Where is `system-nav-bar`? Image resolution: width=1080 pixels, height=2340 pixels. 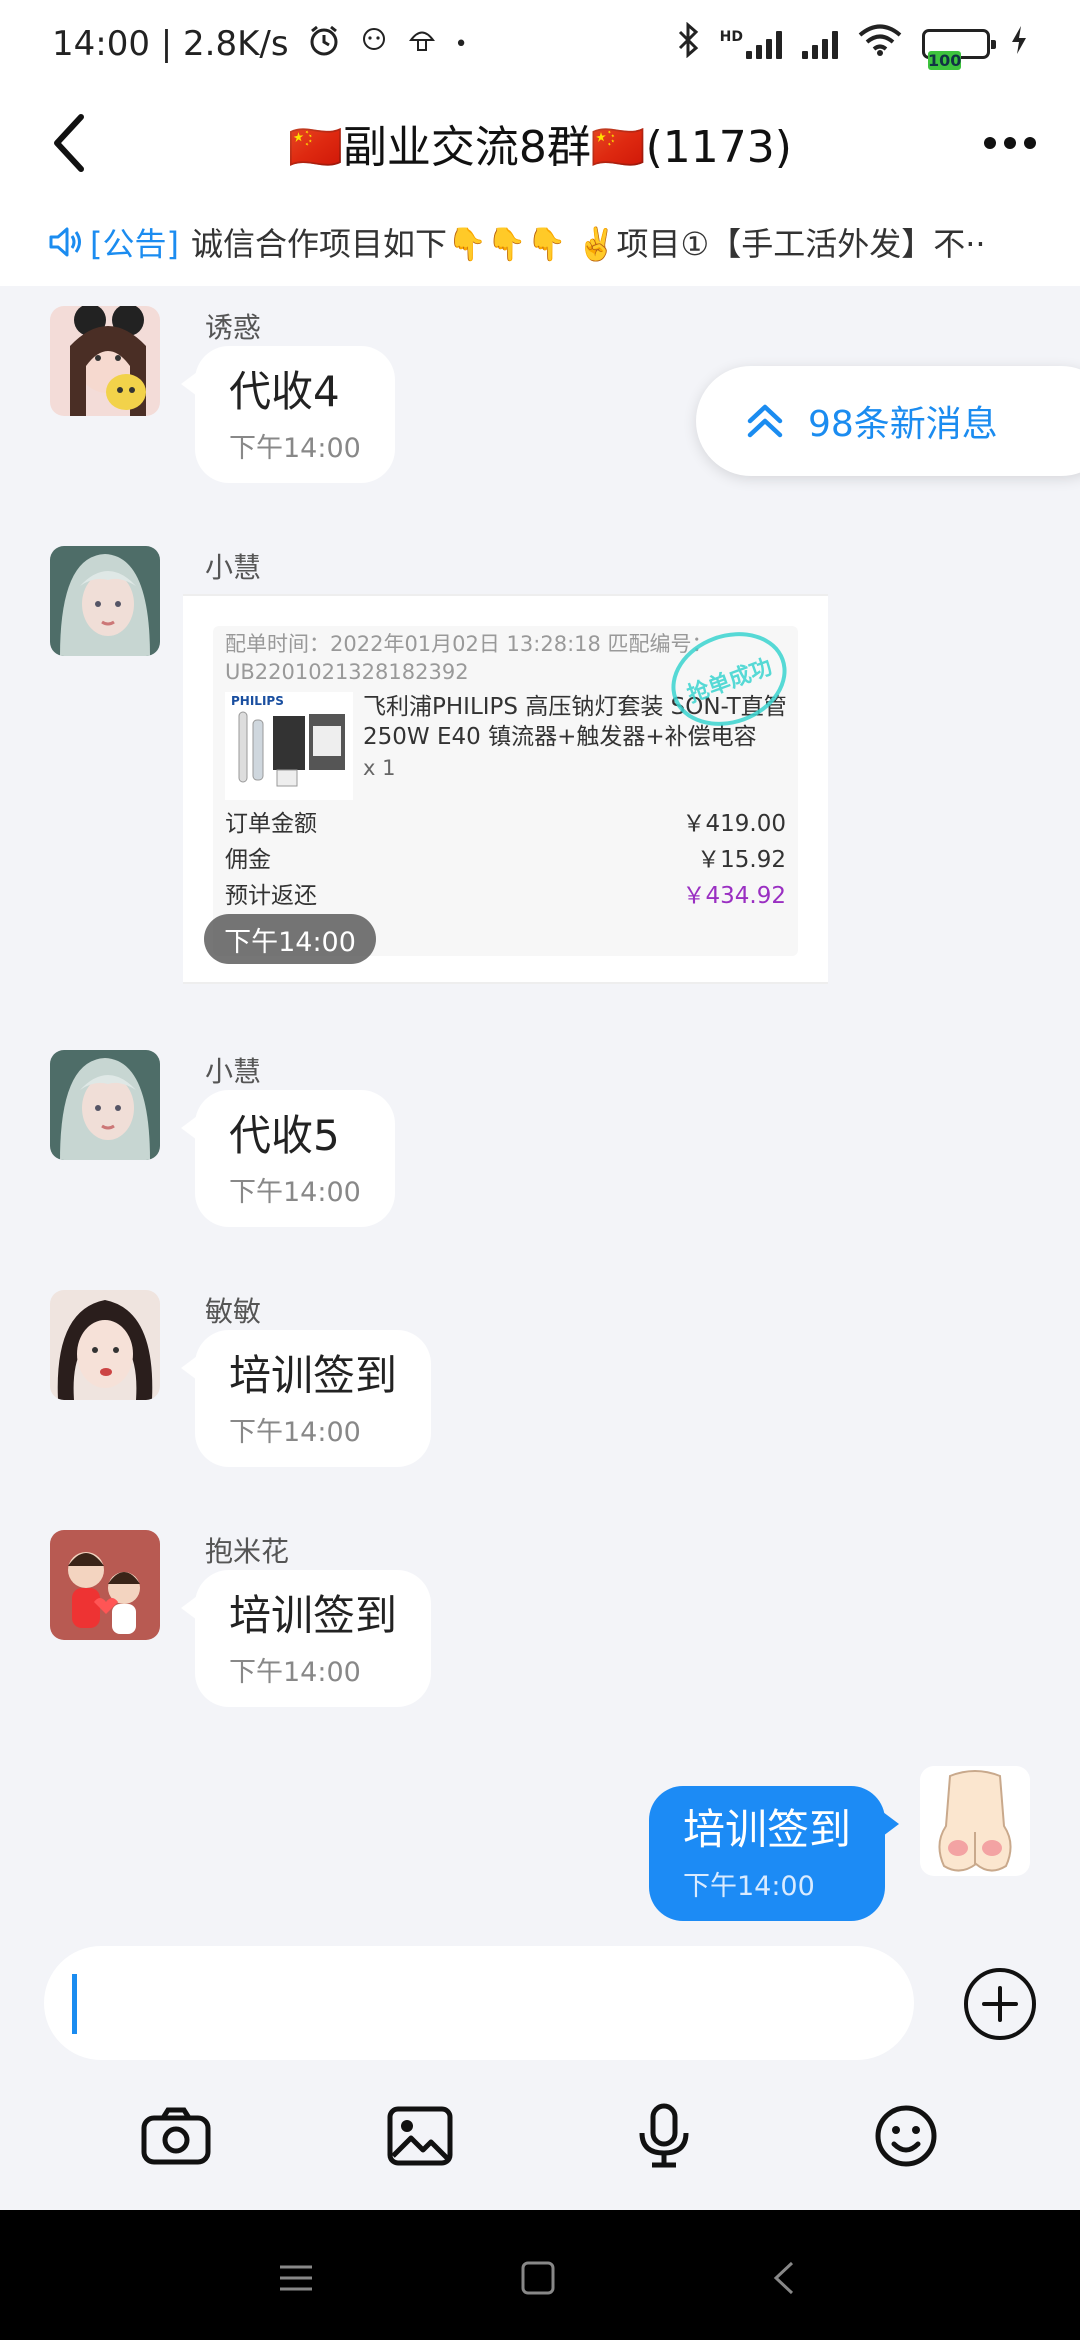 system-nav-bar is located at coordinates (540, 2275).